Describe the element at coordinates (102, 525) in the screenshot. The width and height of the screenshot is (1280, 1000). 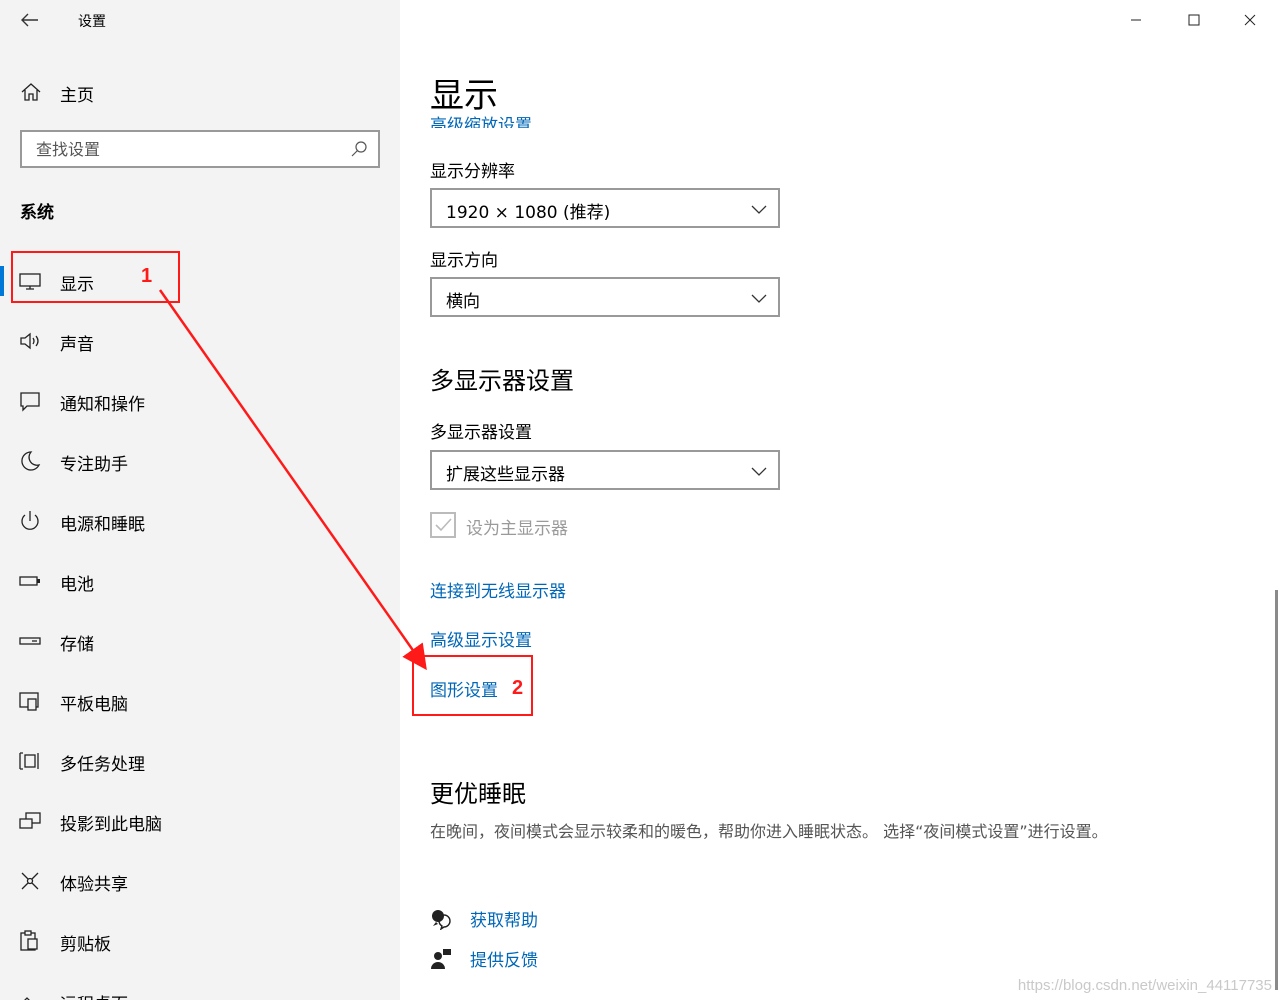
I see `sidebar-item-label: 电源和睡眠` at that location.